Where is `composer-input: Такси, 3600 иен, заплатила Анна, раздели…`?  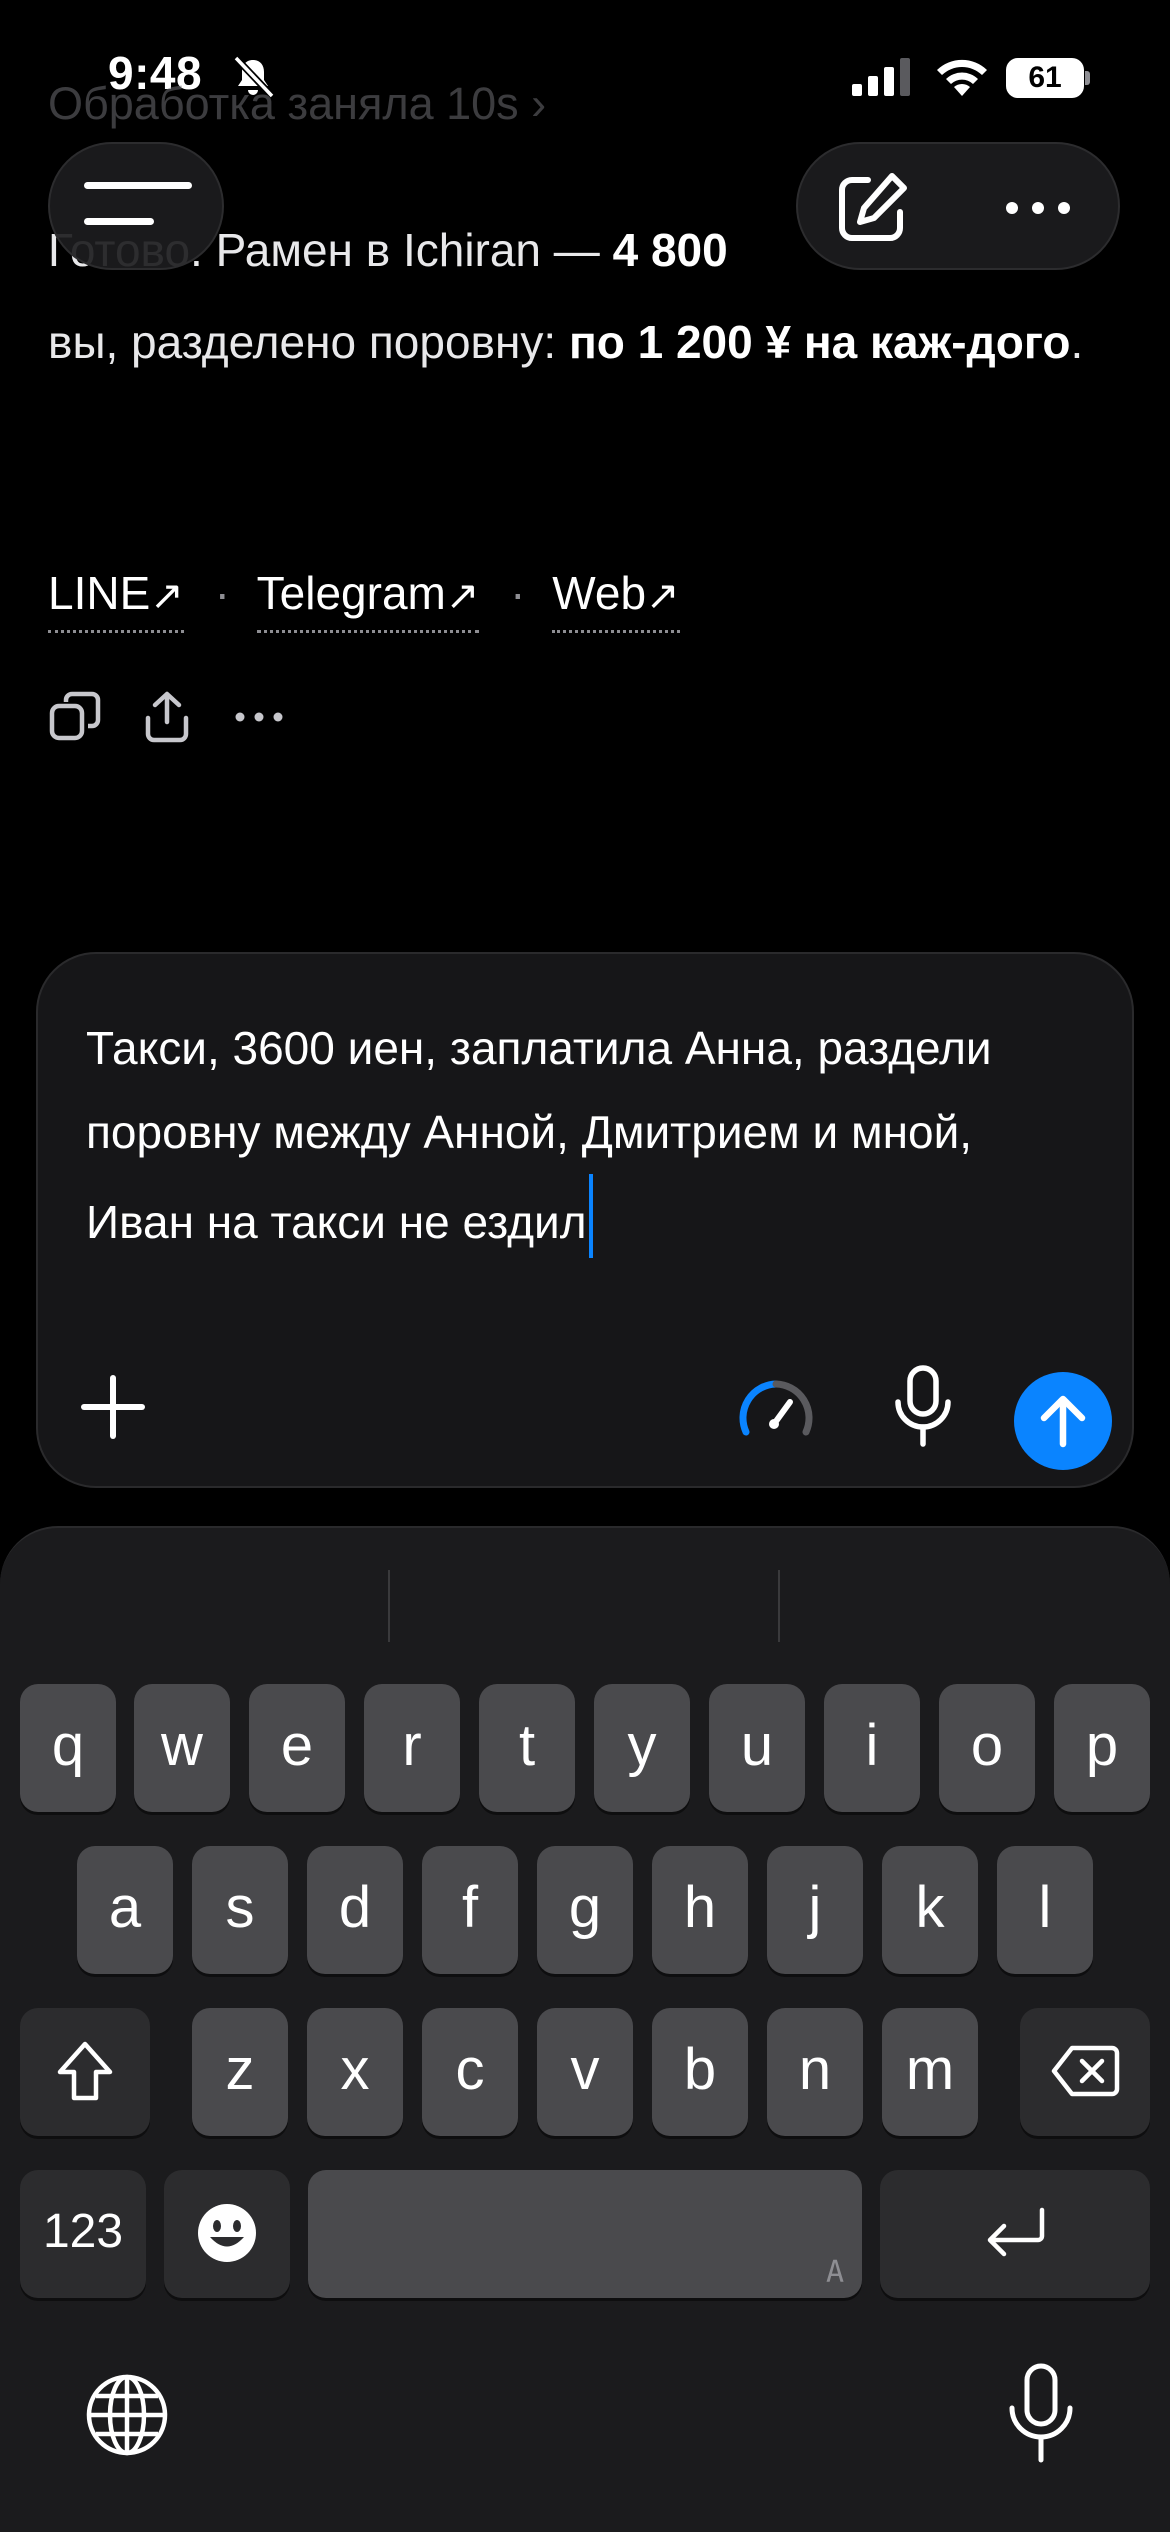 composer-input: Такси, 3600 иен, заплатила Анна, раздели… is located at coordinates (586, 1135).